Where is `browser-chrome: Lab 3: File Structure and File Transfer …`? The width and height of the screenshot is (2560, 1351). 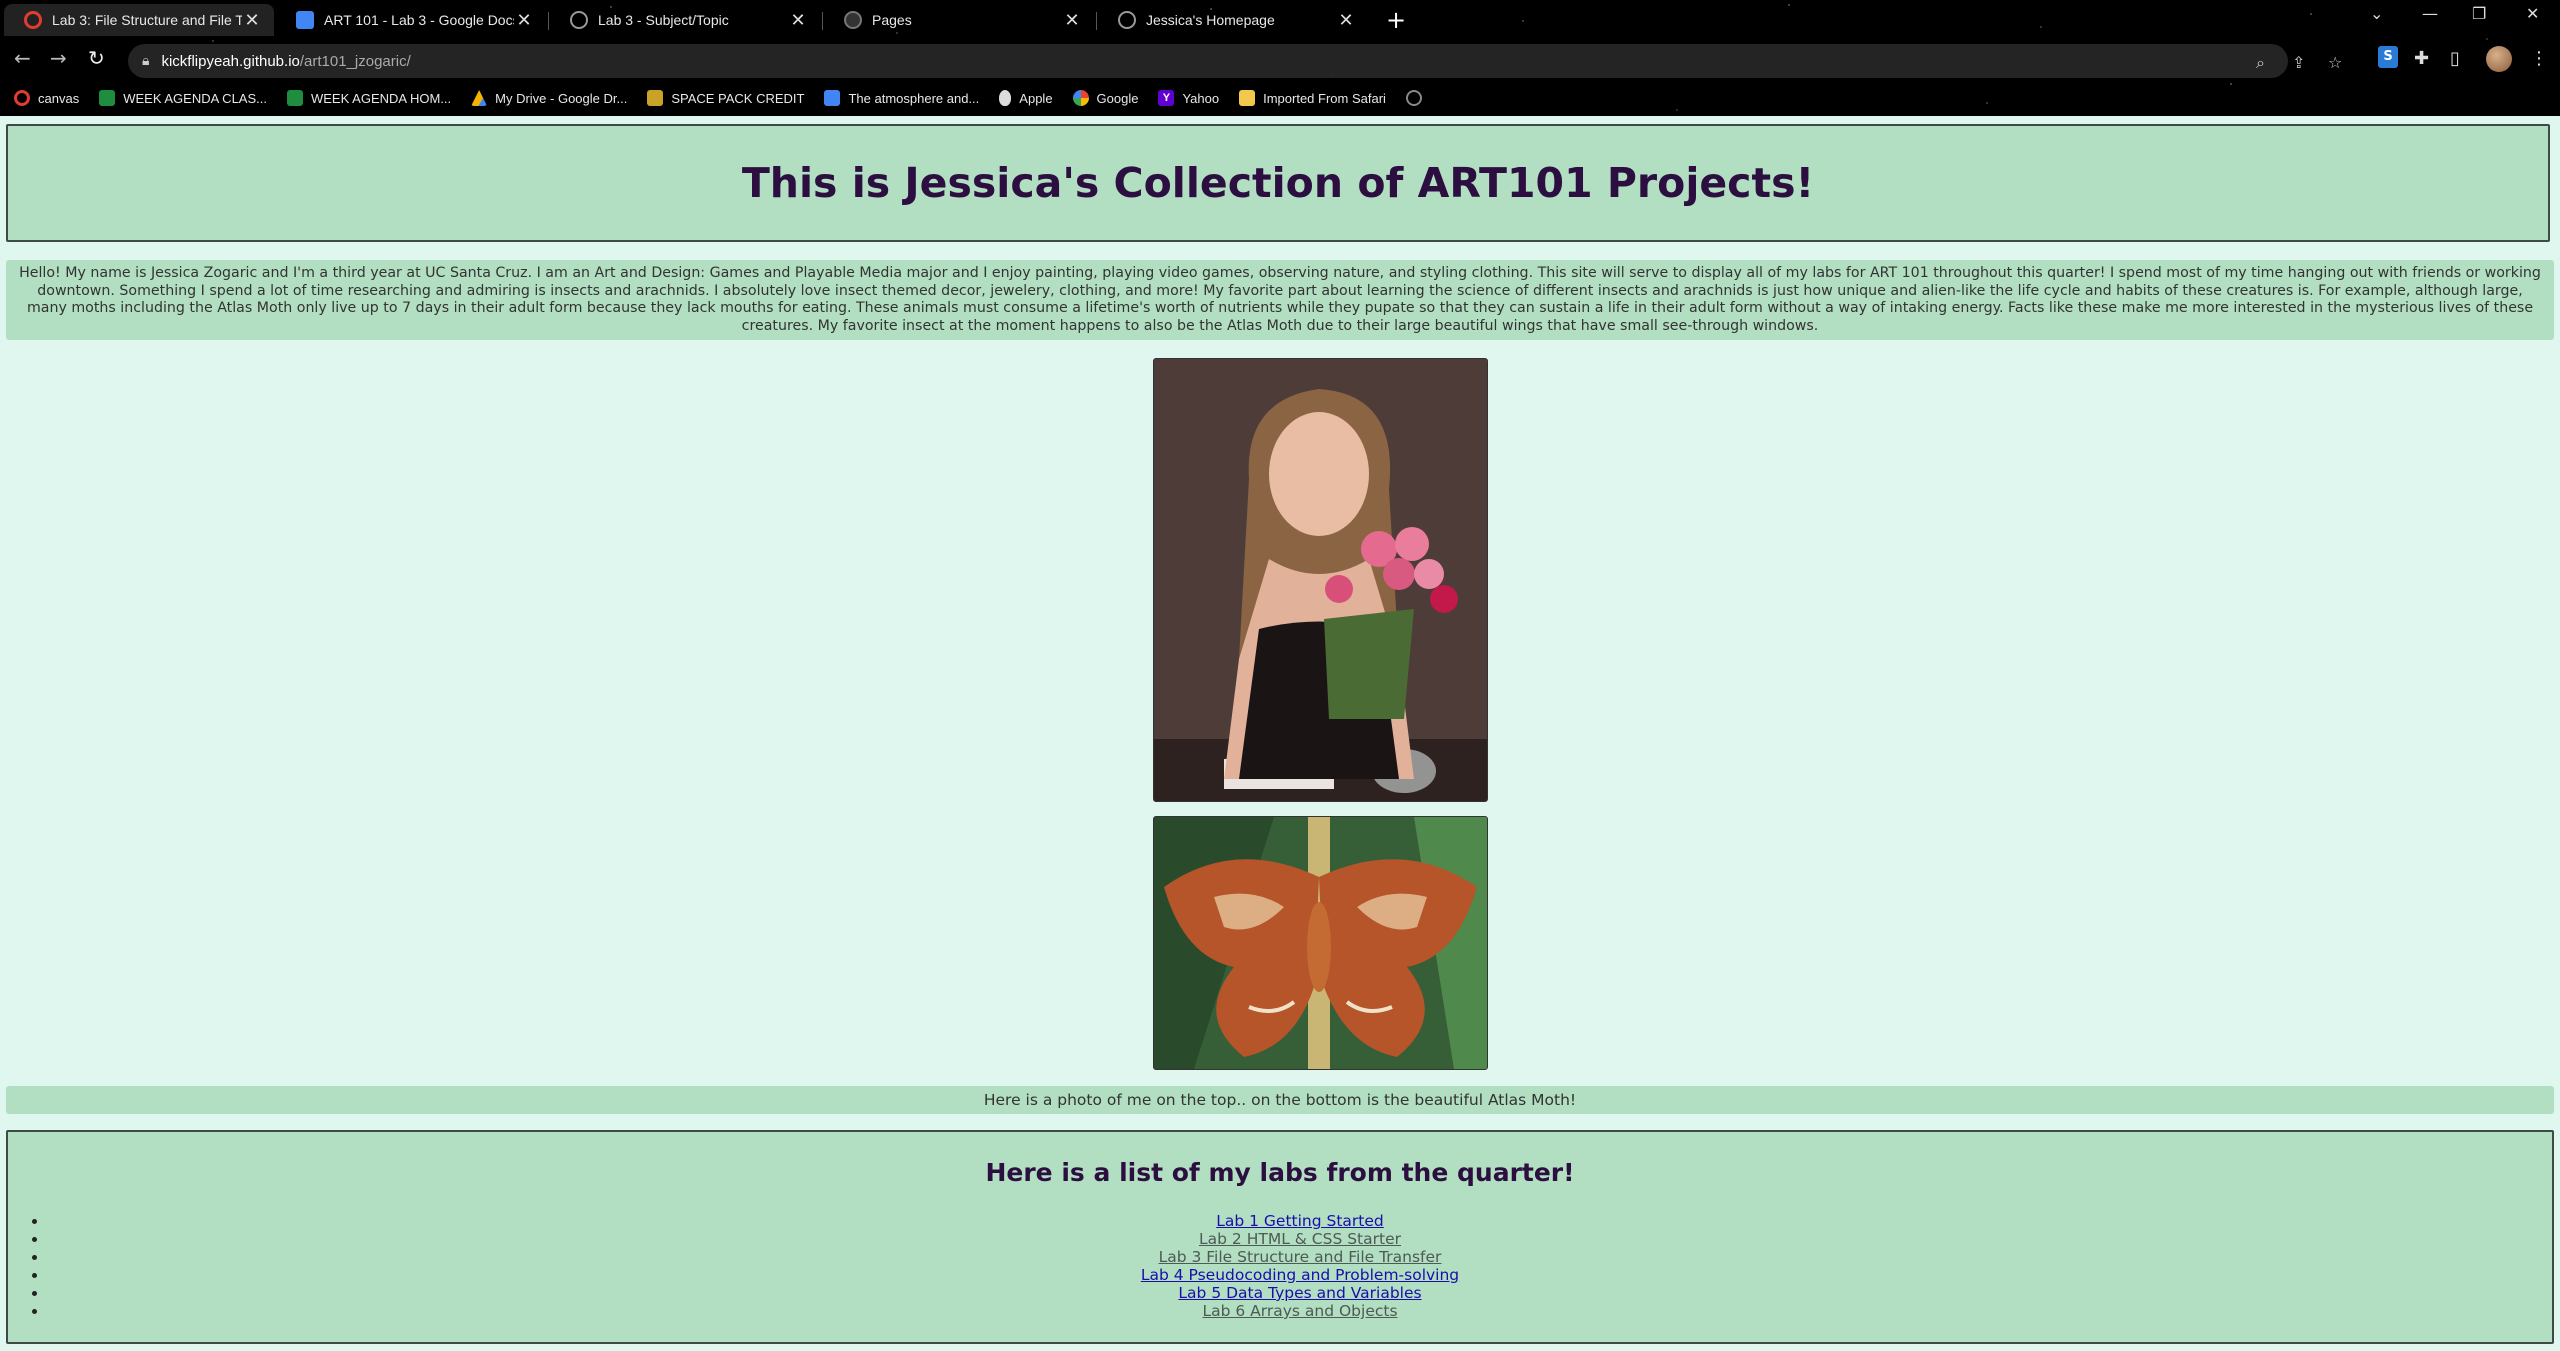 browser-chrome: Lab 3: File Structure and File Transfer … is located at coordinates (1280, 58).